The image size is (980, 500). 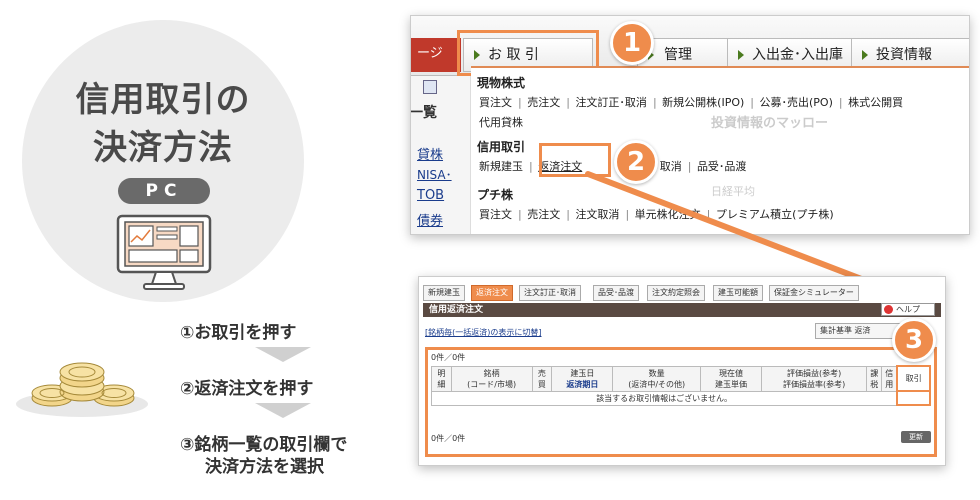 I want to click on menu-new-position: 新規建玉, so click(x=501, y=166).